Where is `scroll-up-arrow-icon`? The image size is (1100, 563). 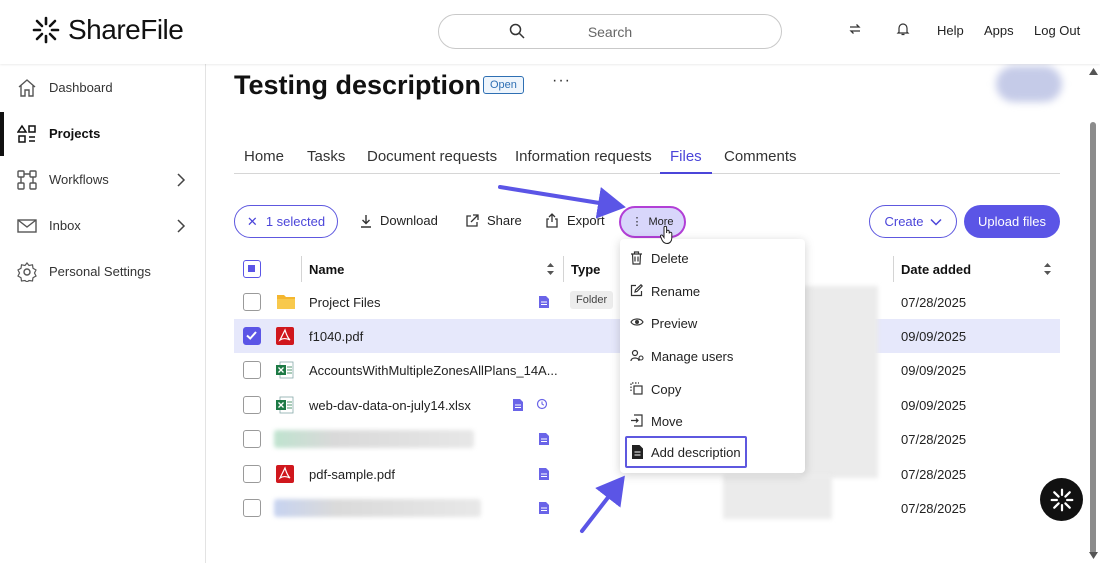
scroll-up-arrow-icon is located at coordinates (1093, 71).